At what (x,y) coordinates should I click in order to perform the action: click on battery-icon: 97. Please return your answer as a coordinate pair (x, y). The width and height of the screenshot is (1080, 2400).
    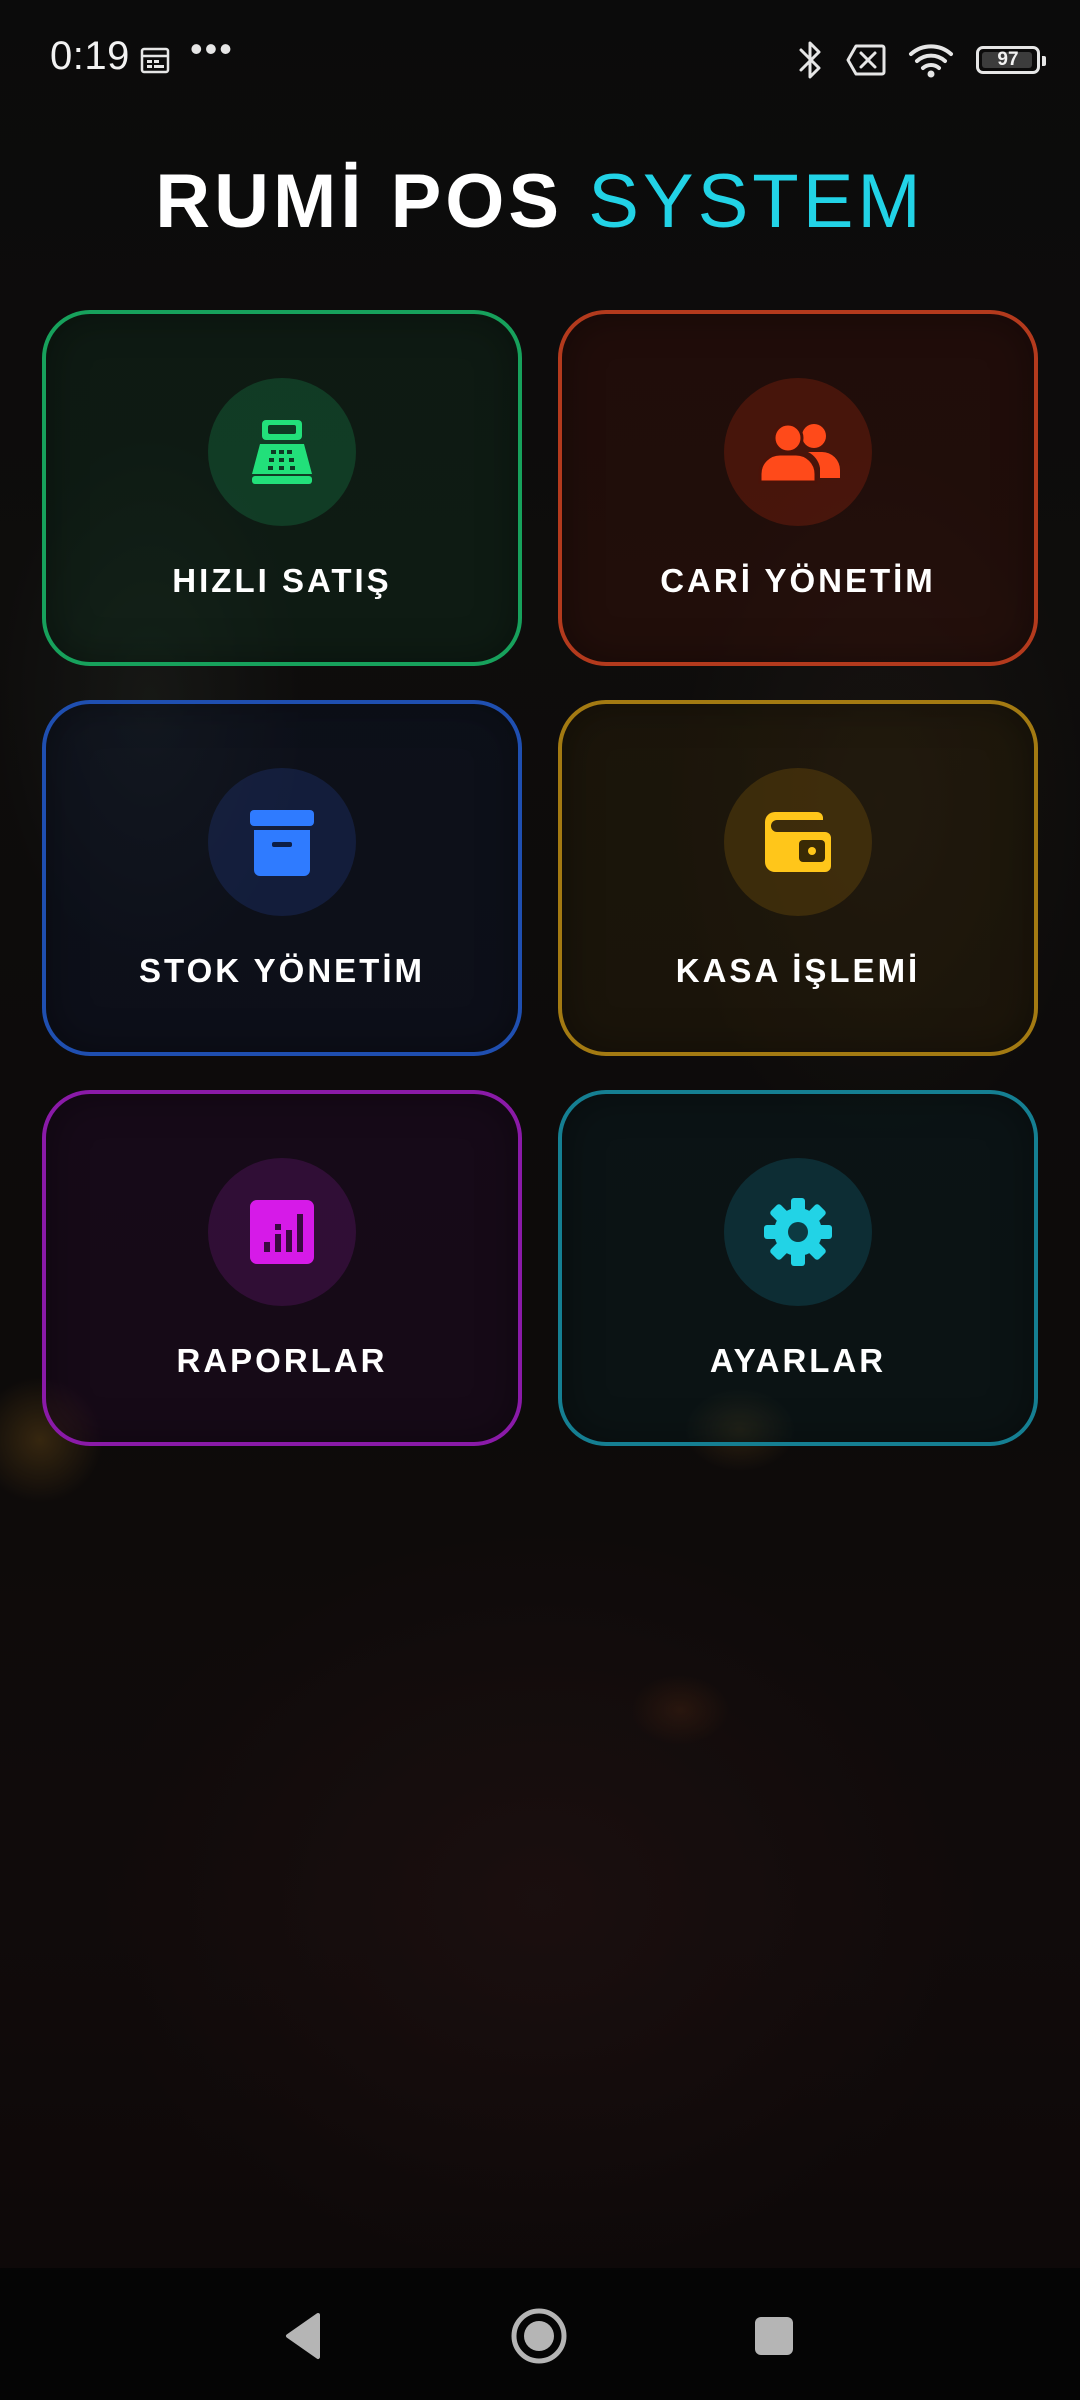
    Looking at the image, I should click on (1011, 60).